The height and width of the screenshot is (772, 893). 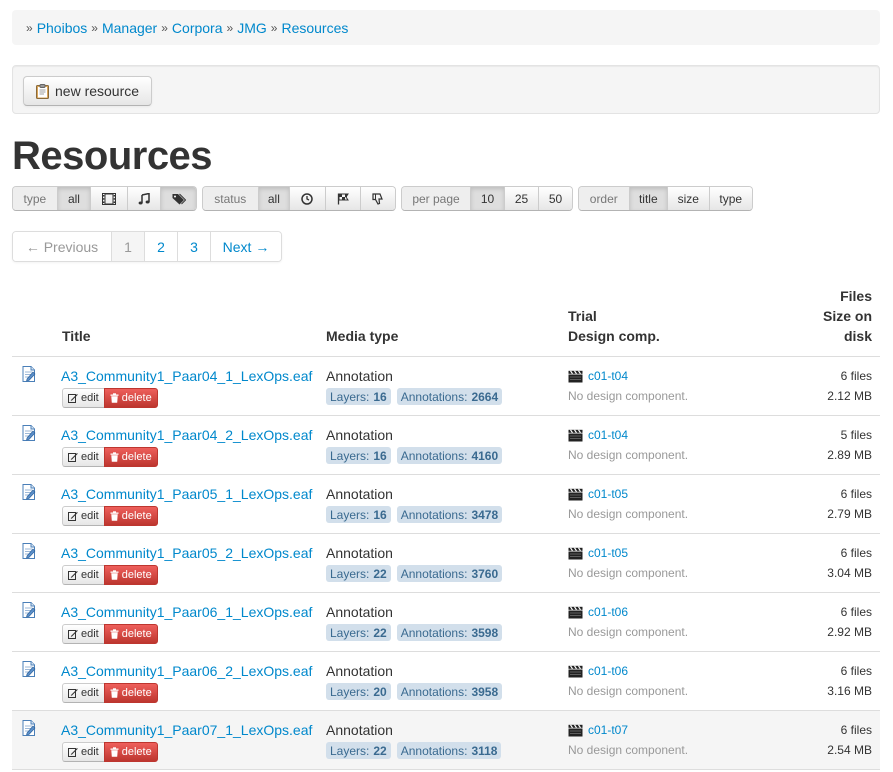 I want to click on order-type: type, so click(x=730, y=198).